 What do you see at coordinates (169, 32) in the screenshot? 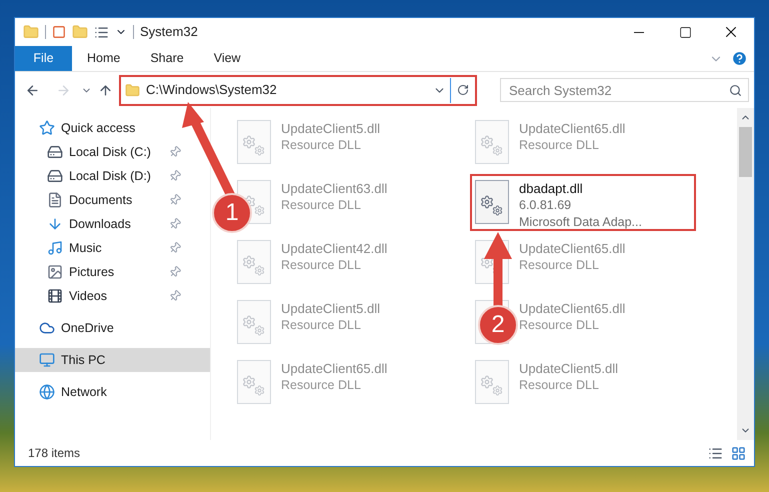
I see `window-title: System32` at bounding box center [169, 32].